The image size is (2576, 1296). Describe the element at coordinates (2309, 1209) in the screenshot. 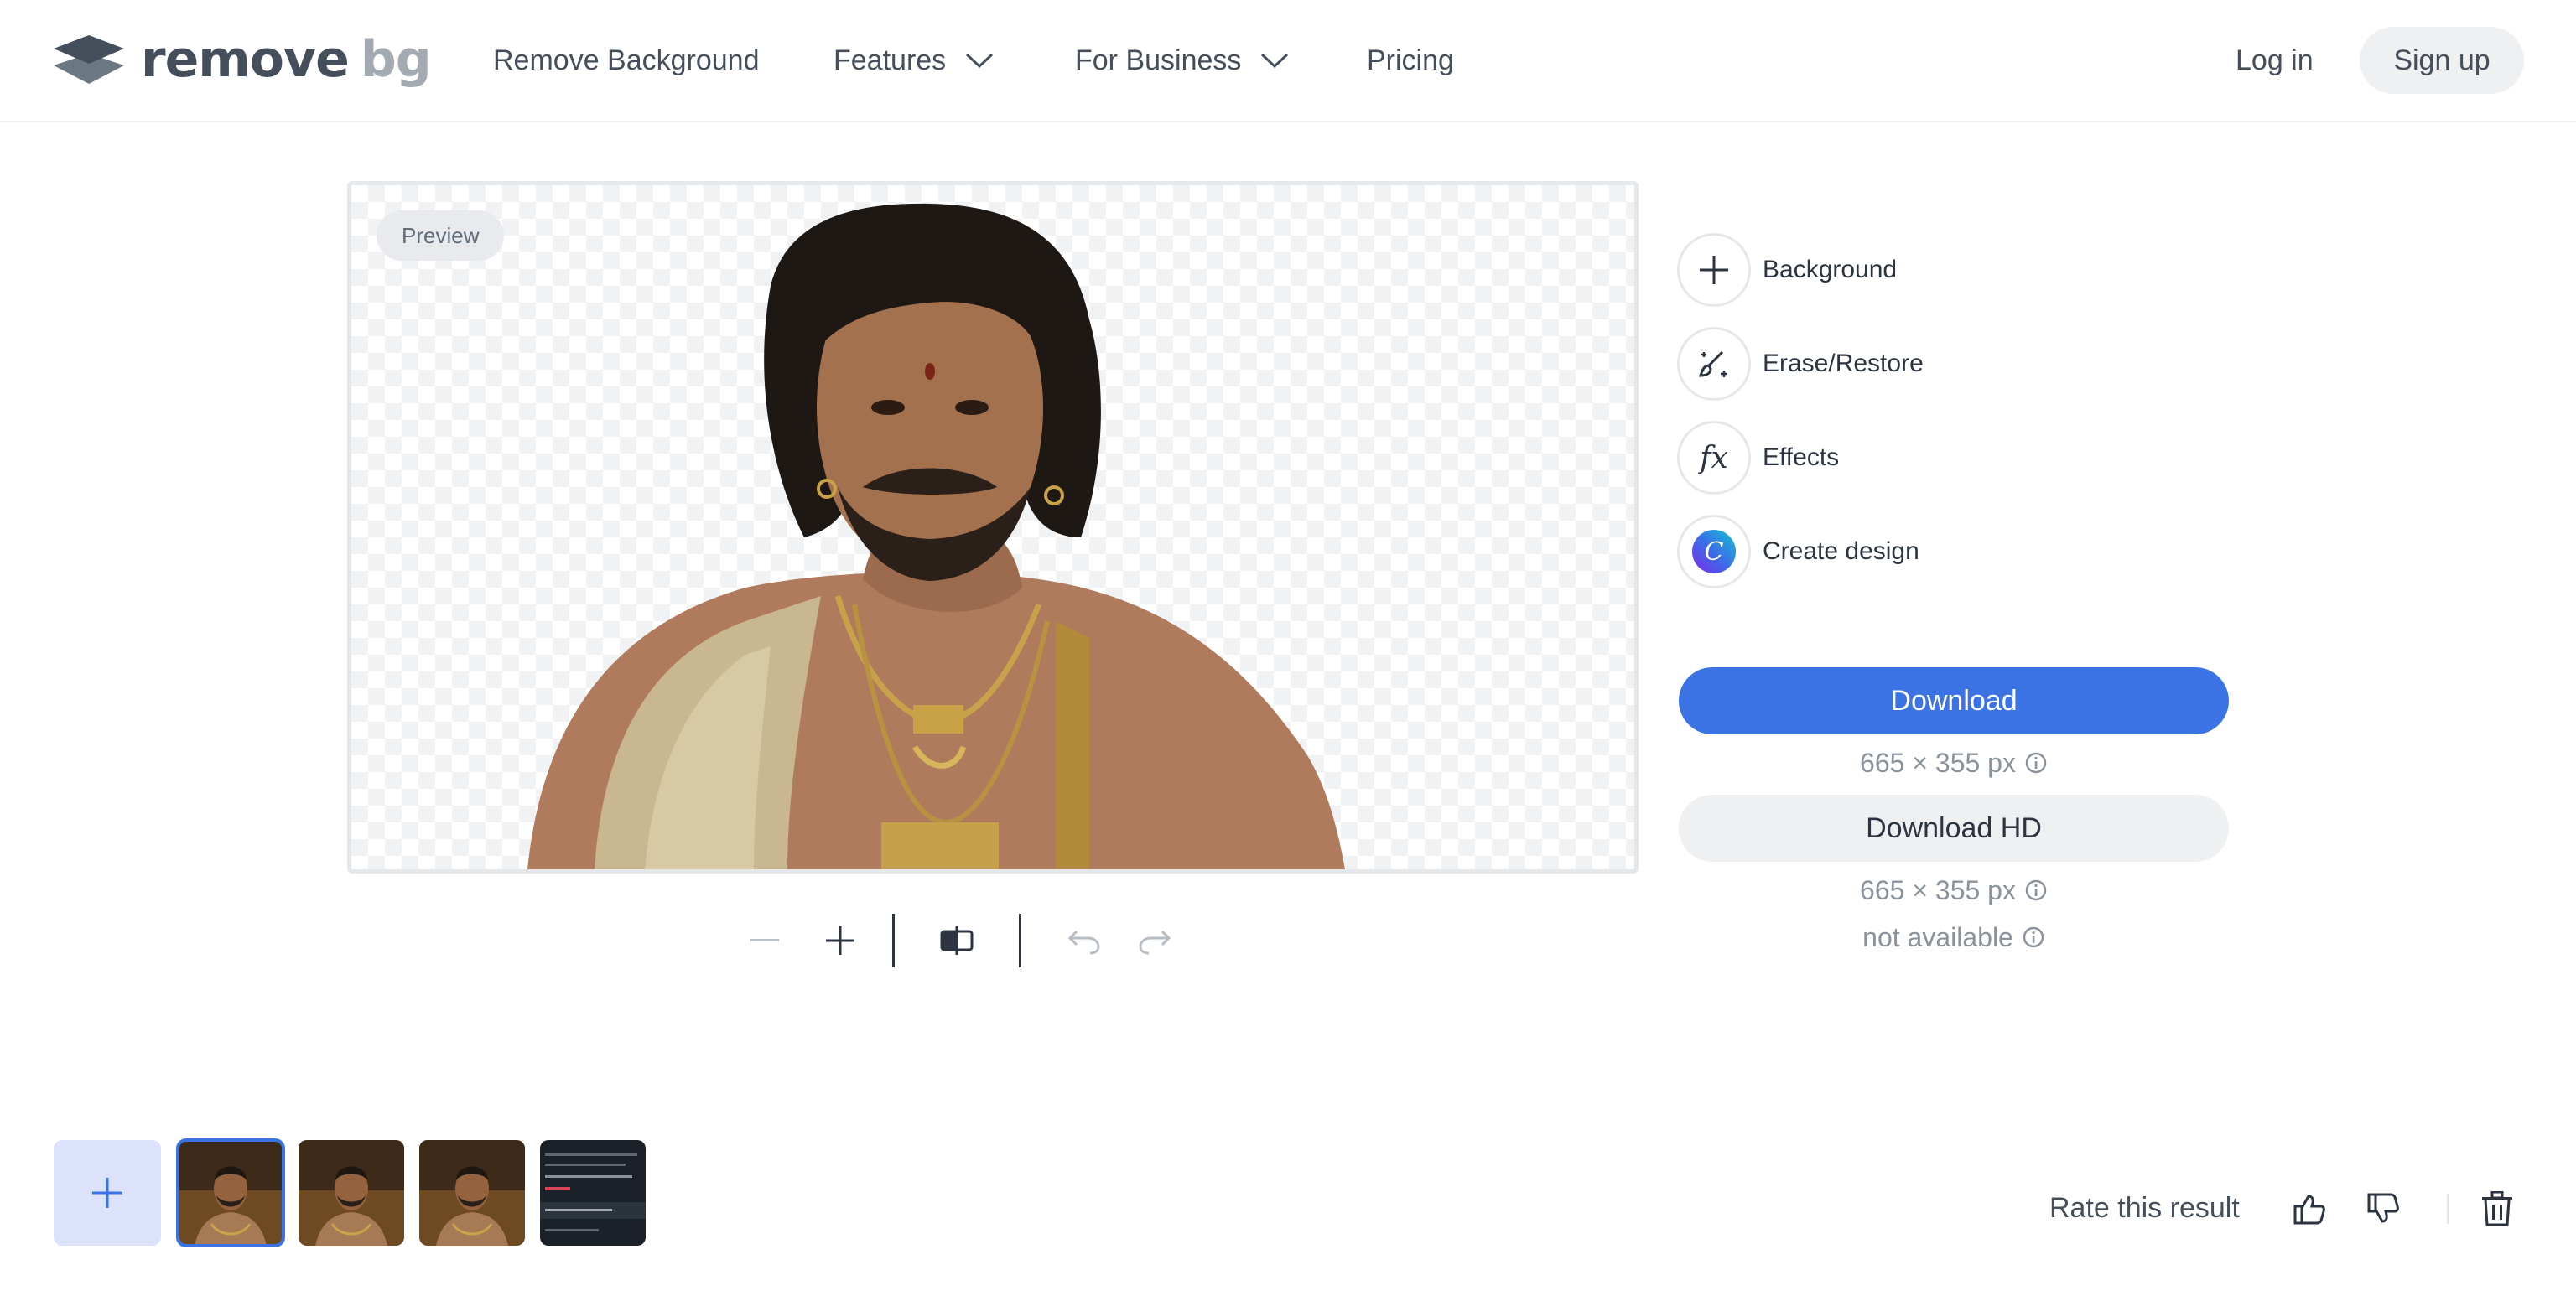

I see `thumbs-up-icon` at that location.